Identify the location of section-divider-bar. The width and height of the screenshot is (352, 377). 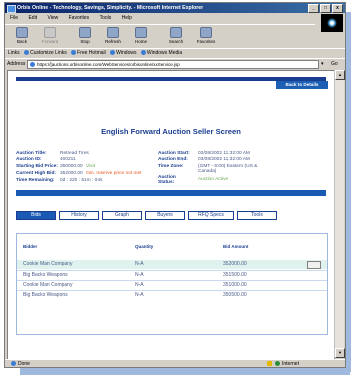
(171, 193).